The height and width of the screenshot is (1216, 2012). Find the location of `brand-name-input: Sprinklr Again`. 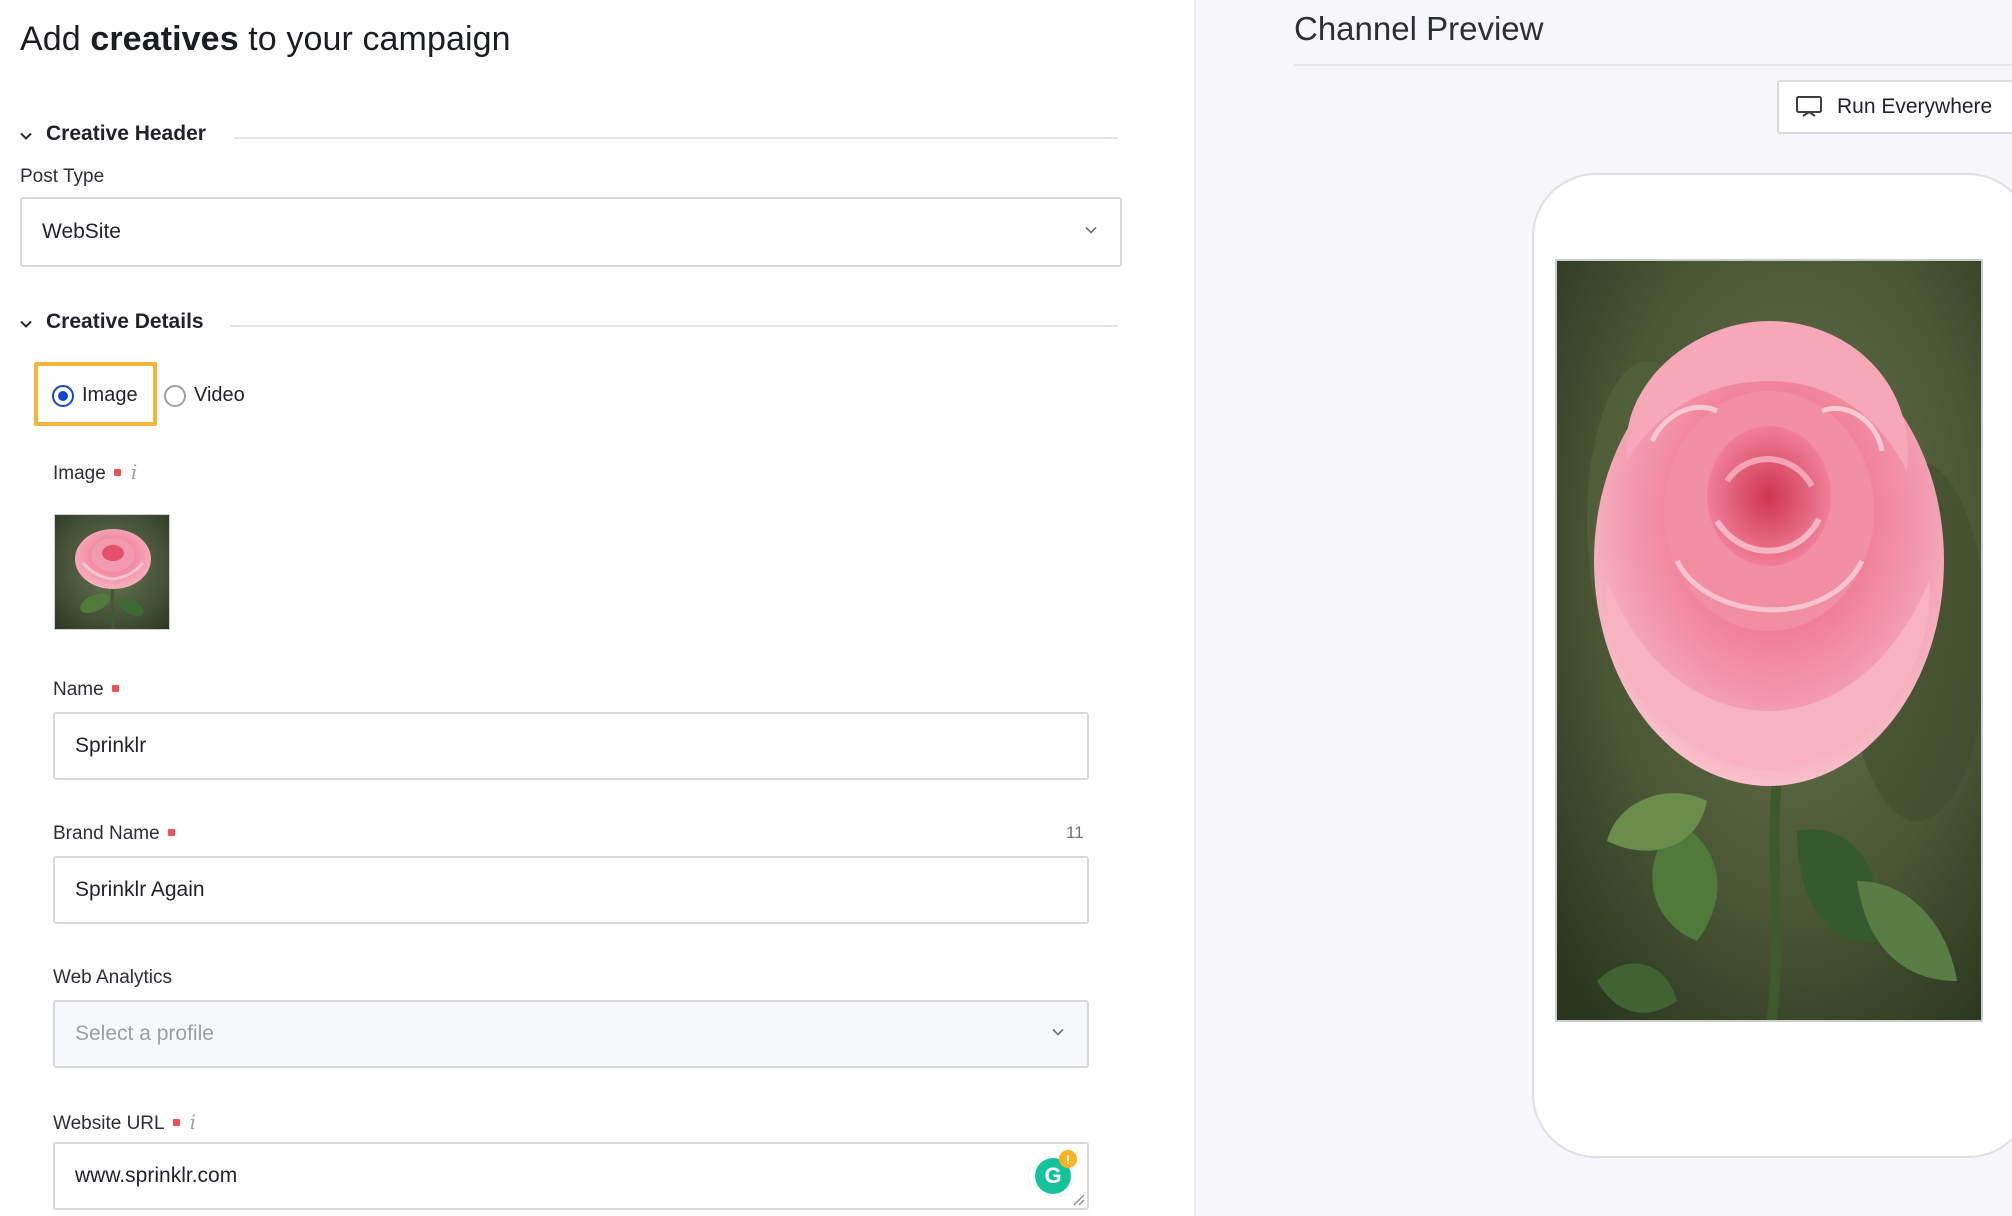

brand-name-input: Sprinklr Again is located at coordinates (571, 890).